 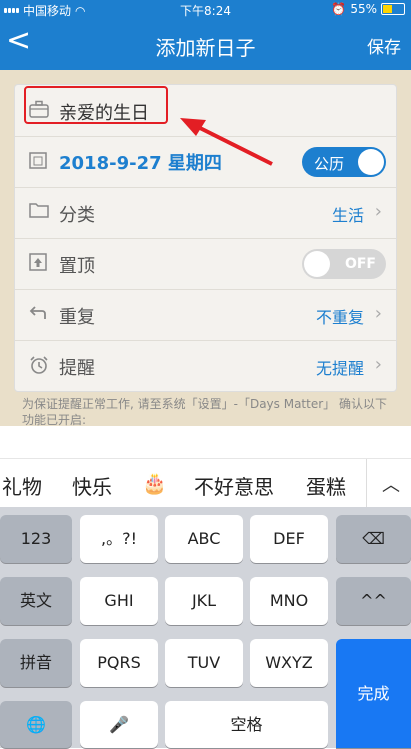 I want to click on repeat-value: 不重复, so click(x=339, y=317).